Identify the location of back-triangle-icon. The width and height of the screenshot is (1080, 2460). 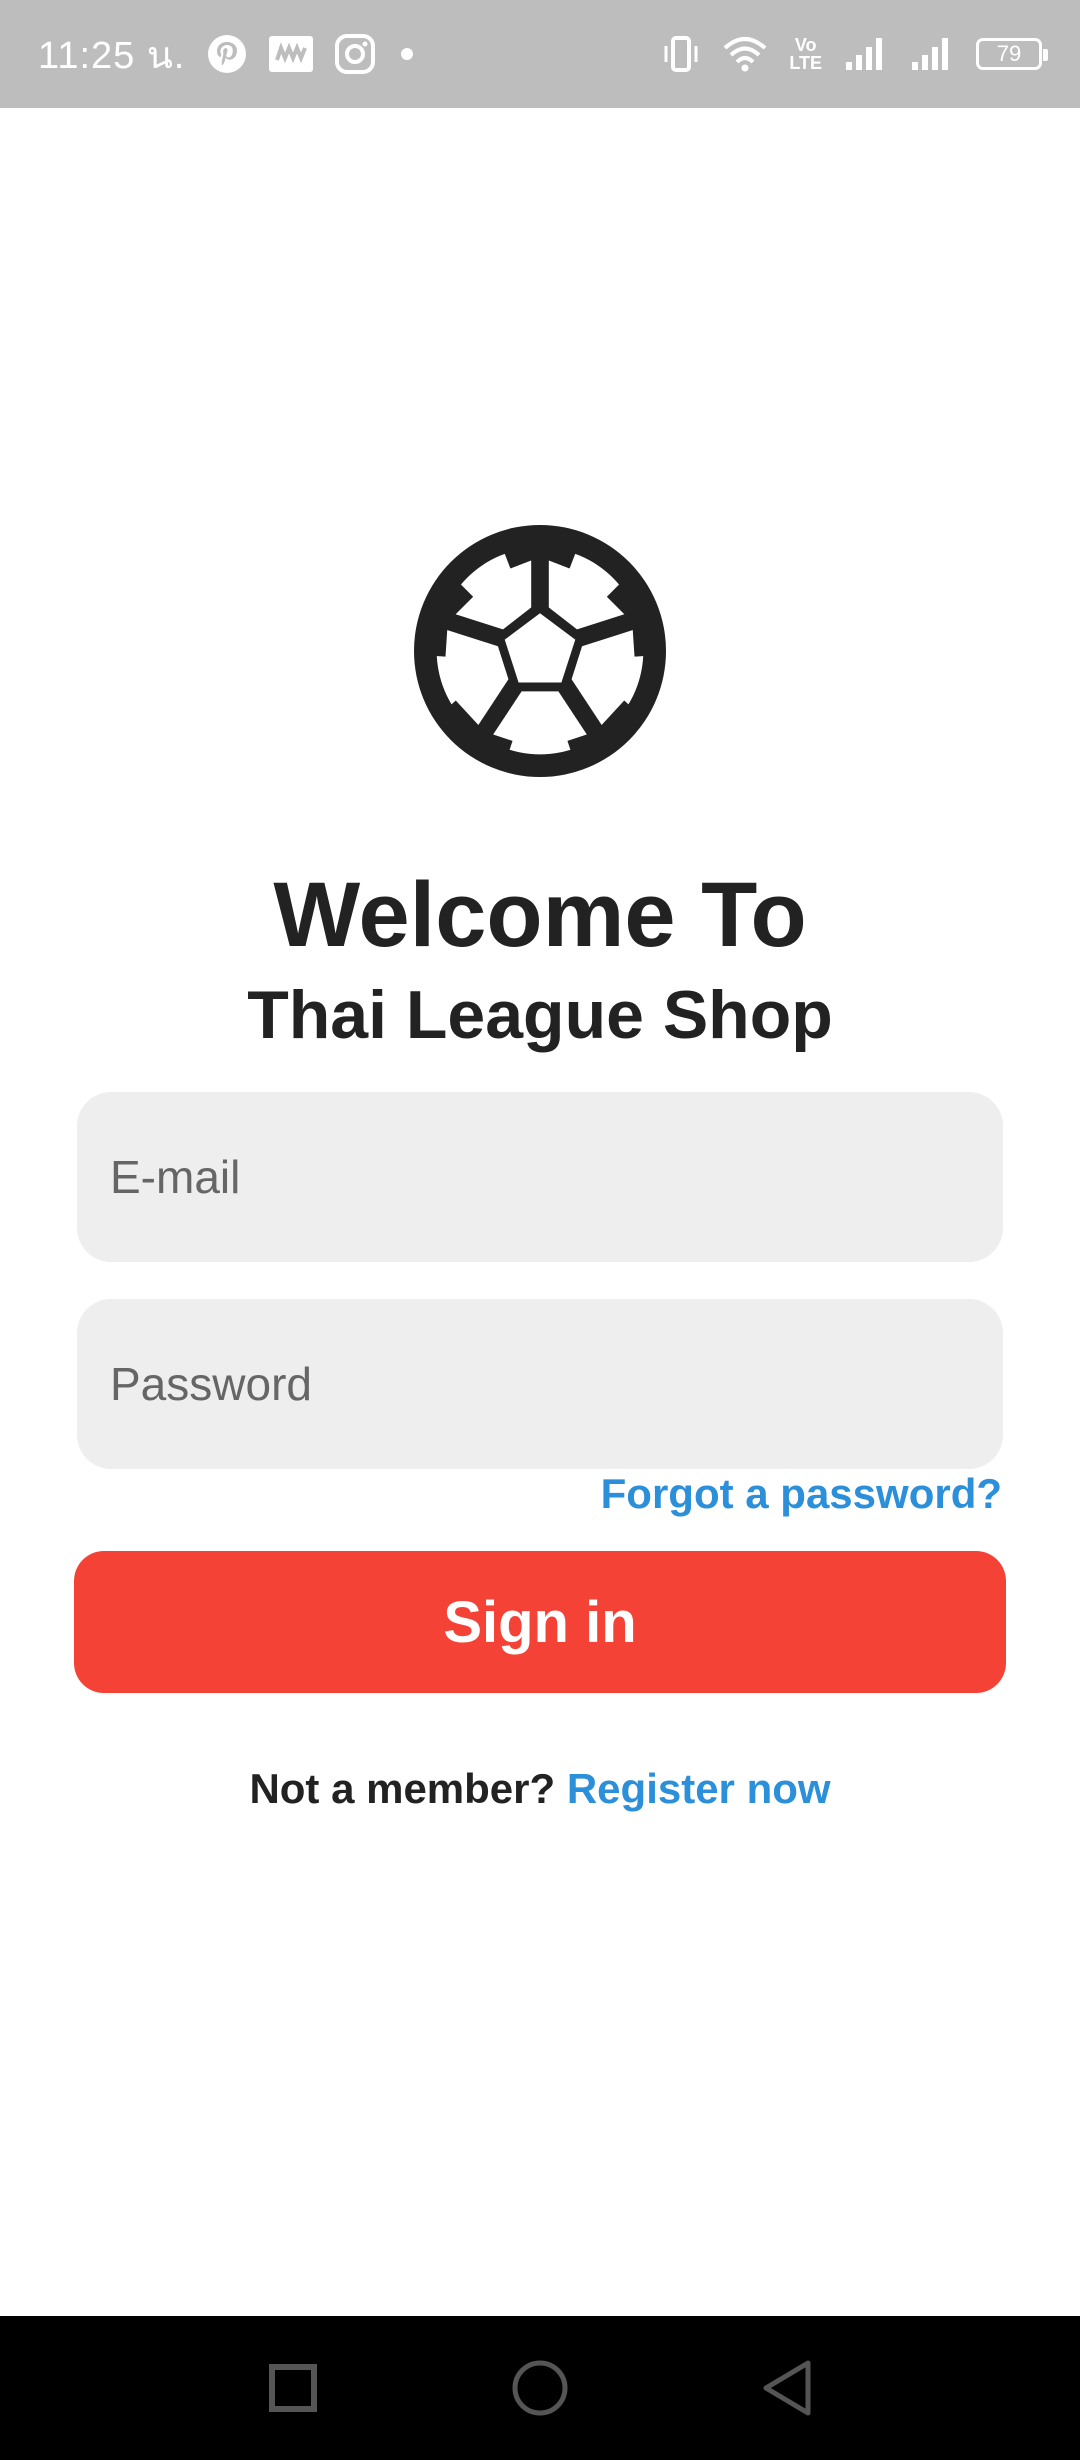
(787, 2388).